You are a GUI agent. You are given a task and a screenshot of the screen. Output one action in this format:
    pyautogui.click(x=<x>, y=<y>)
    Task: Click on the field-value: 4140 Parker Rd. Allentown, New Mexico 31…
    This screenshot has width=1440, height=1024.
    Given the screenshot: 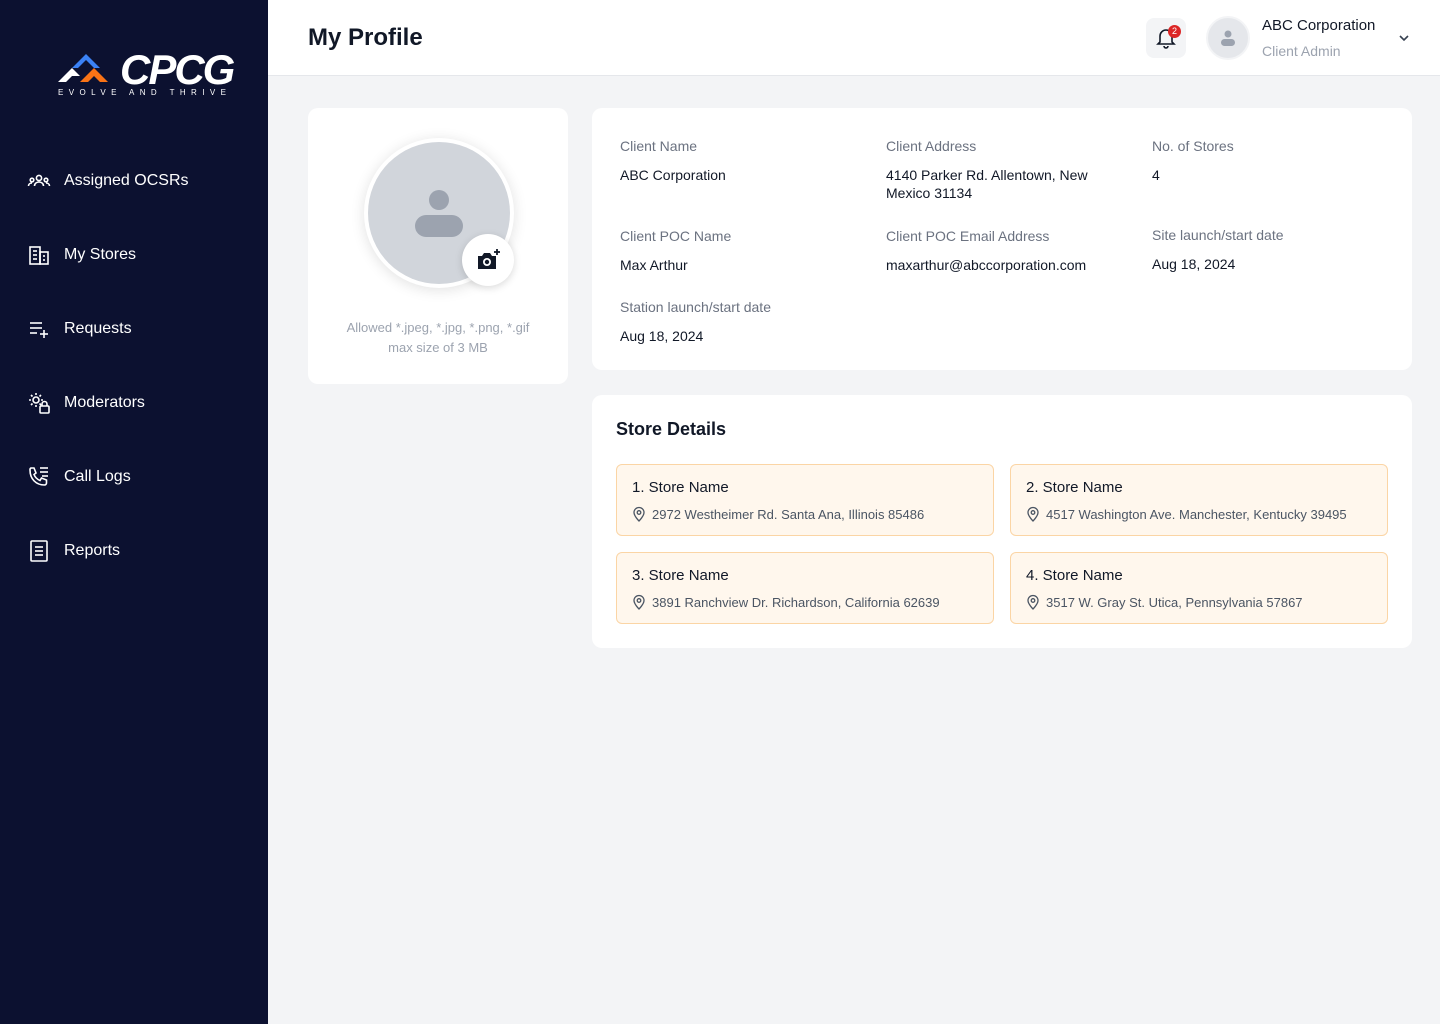 What is the action you would take?
    pyautogui.click(x=987, y=184)
    